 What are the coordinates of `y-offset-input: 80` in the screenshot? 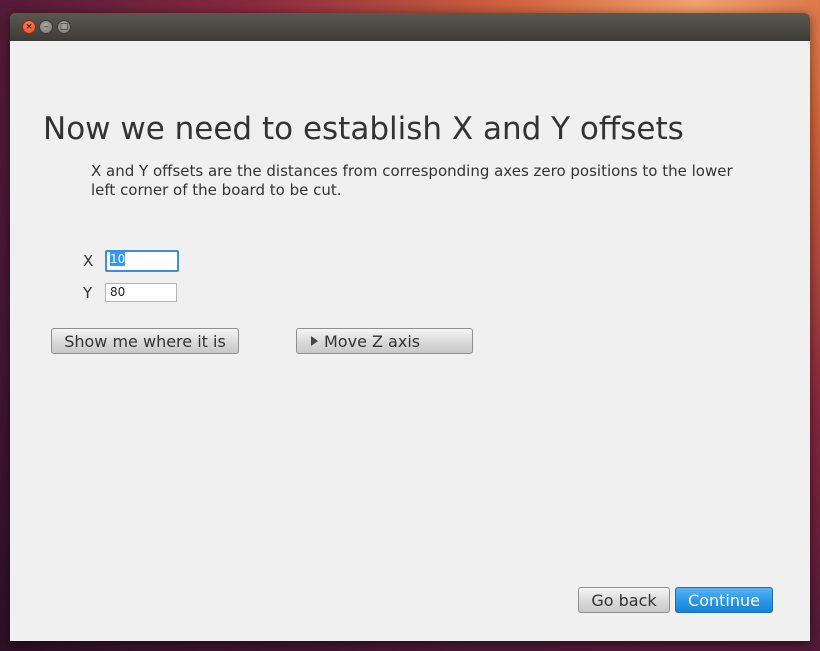 It's located at (141, 292).